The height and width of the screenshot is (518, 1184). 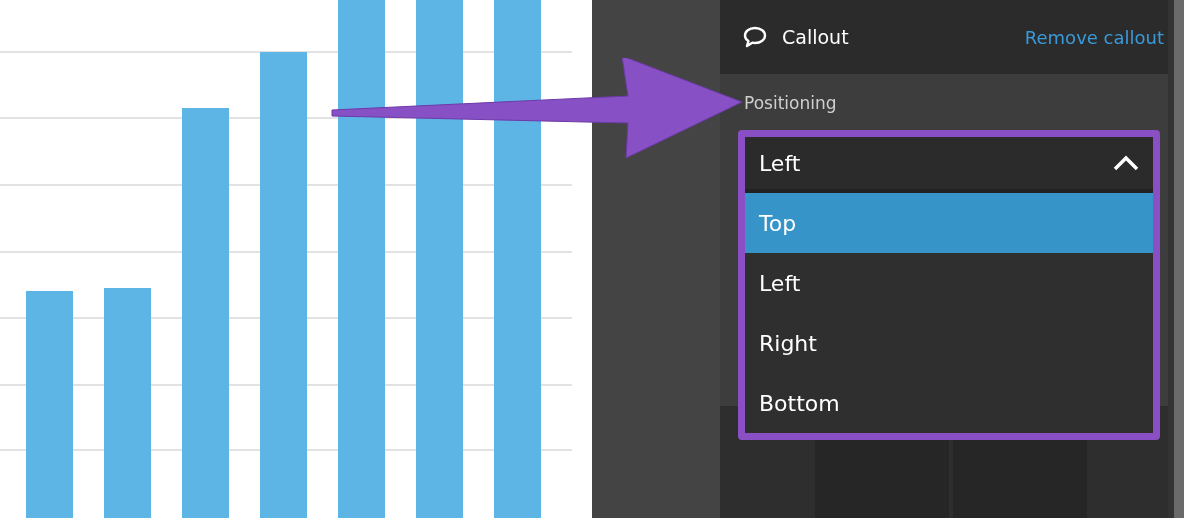 What do you see at coordinates (1176, 259) in the screenshot?
I see `scrollbar` at bounding box center [1176, 259].